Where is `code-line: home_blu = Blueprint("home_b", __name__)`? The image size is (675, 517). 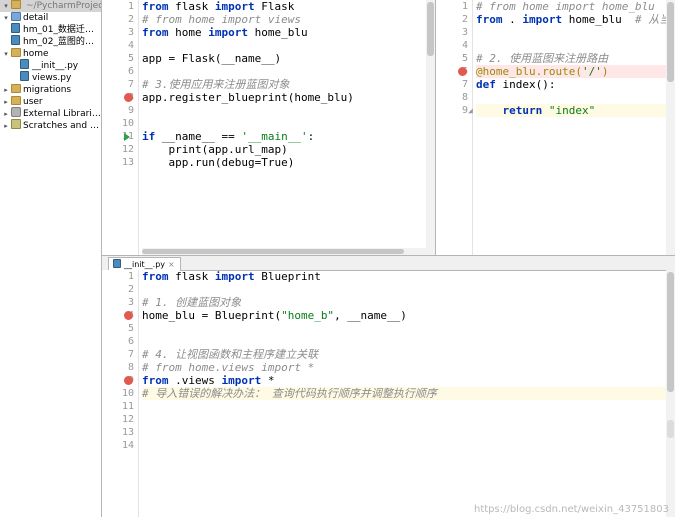 code-line: home_blu = Blueprint("home_b", __name__) is located at coordinates (408, 315).